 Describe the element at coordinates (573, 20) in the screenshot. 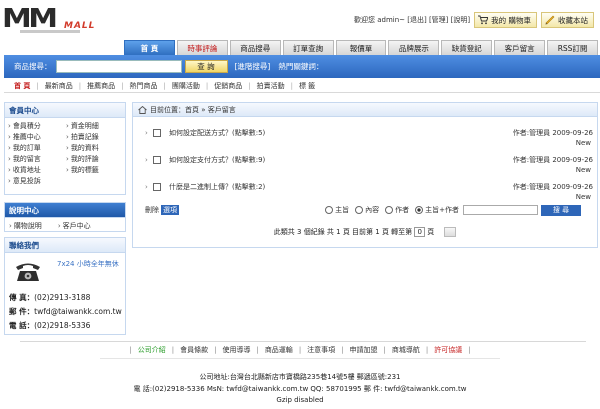

I see `favorite-label: 收藏本站` at that location.